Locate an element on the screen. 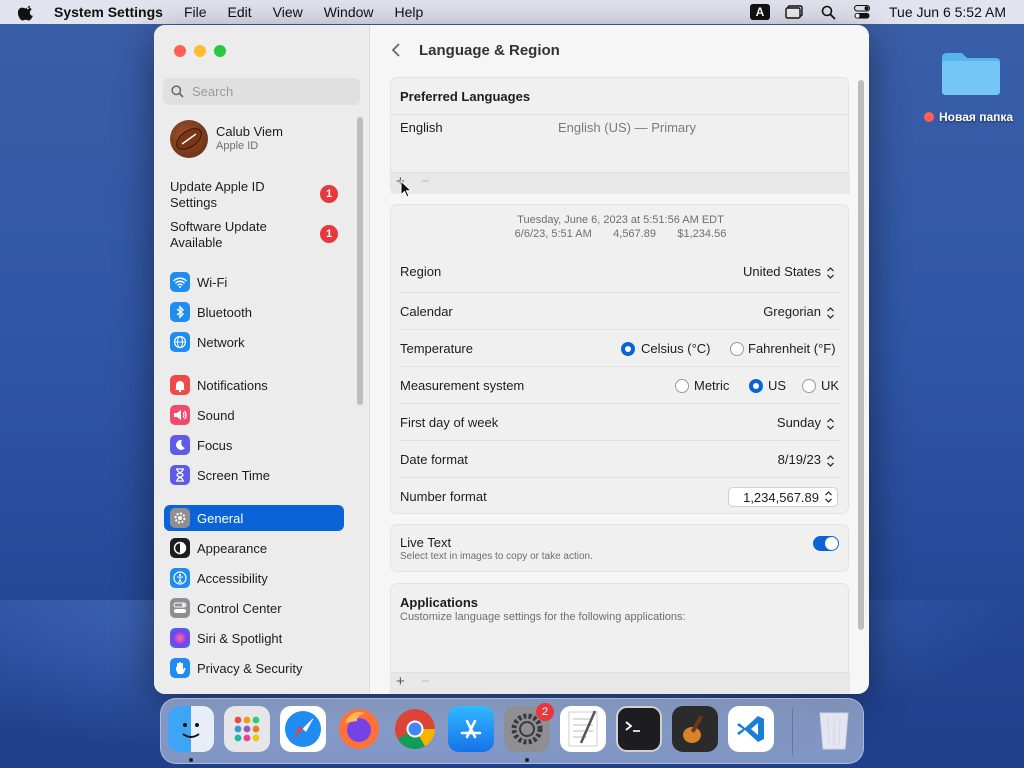  search-placeholder: Search is located at coordinates (213, 91).